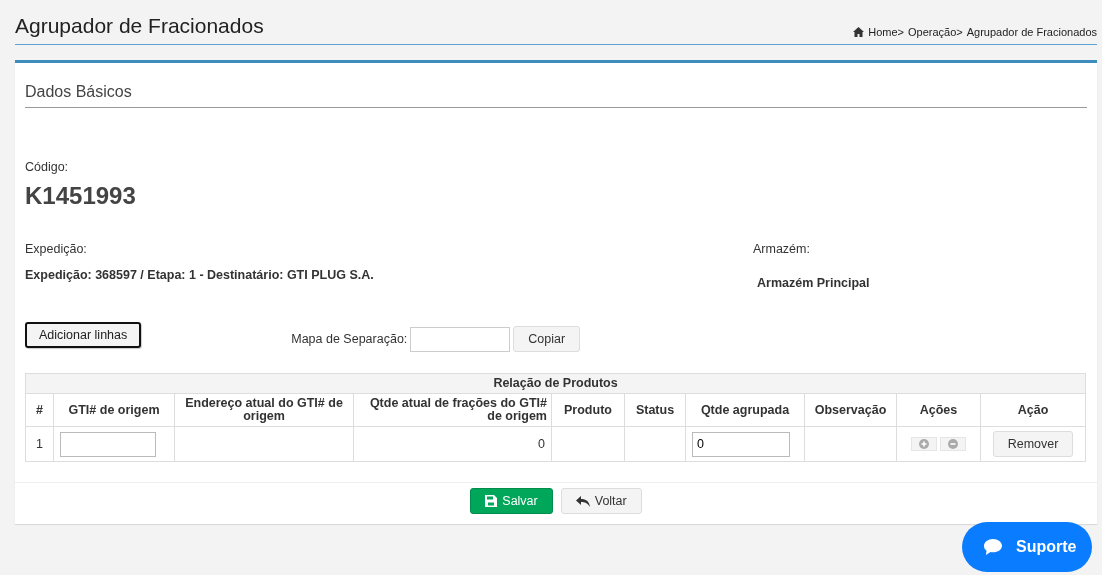 The image size is (1102, 575). Describe the element at coordinates (655, 410) in the screenshot. I see `column-header: Status` at that location.